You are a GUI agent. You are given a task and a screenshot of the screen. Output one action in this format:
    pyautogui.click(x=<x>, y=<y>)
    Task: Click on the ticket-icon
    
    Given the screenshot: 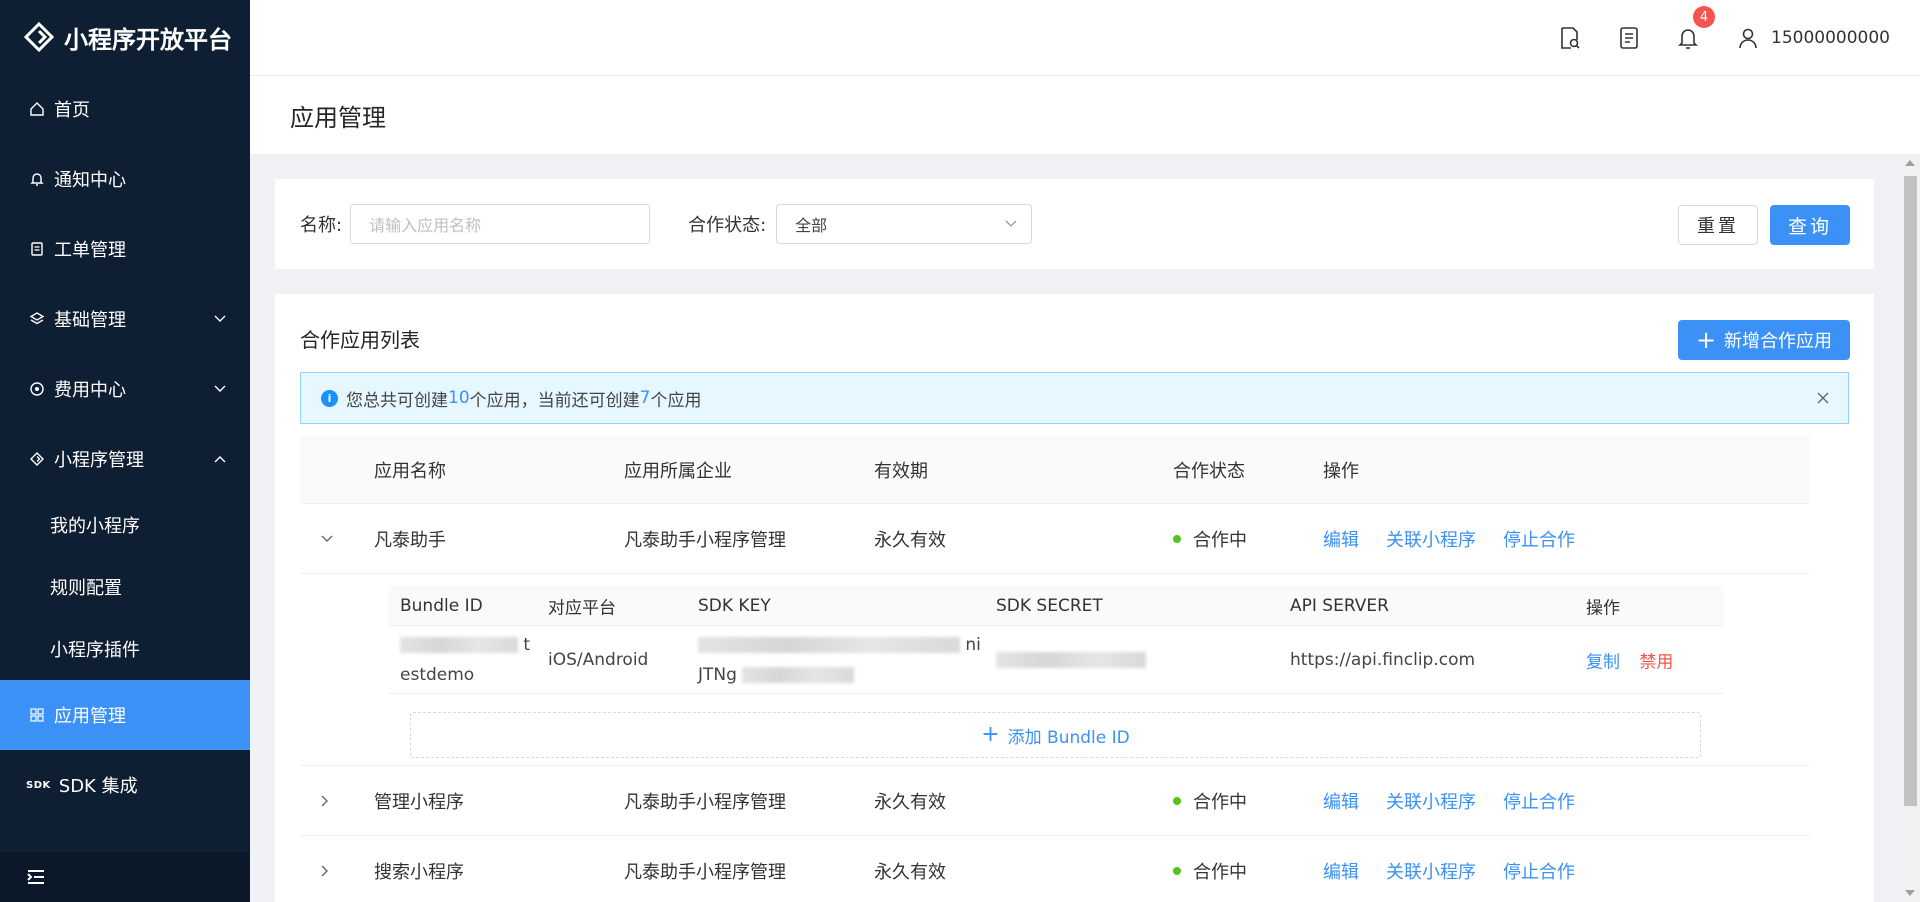 What is the action you would take?
    pyautogui.click(x=37, y=249)
    